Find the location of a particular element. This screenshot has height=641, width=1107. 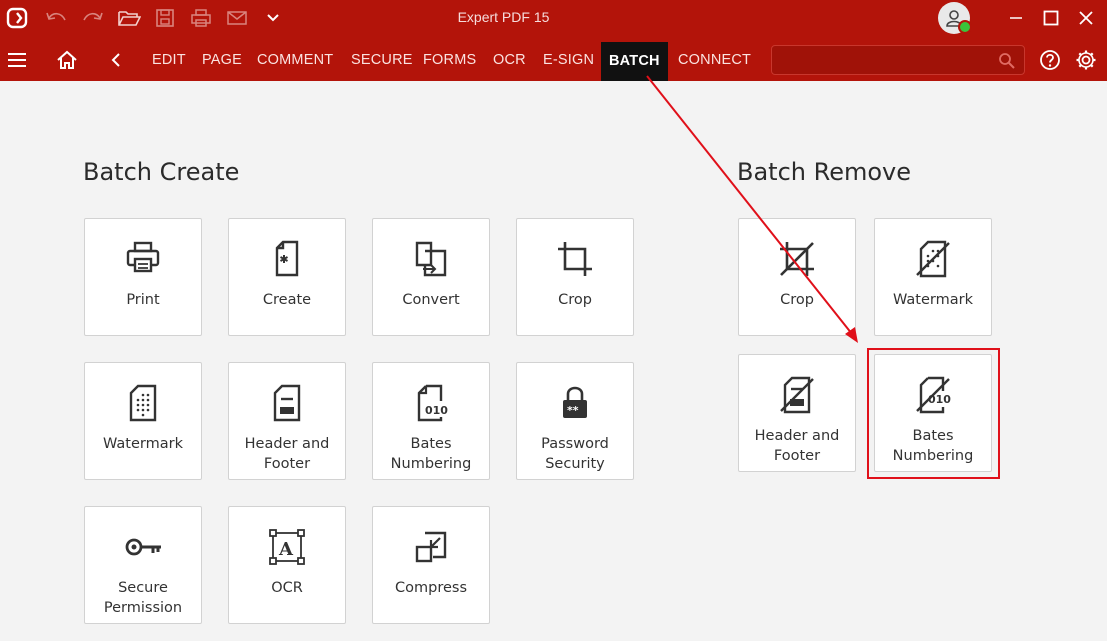

ocr-icon: A is located at coordinates (287, 547).